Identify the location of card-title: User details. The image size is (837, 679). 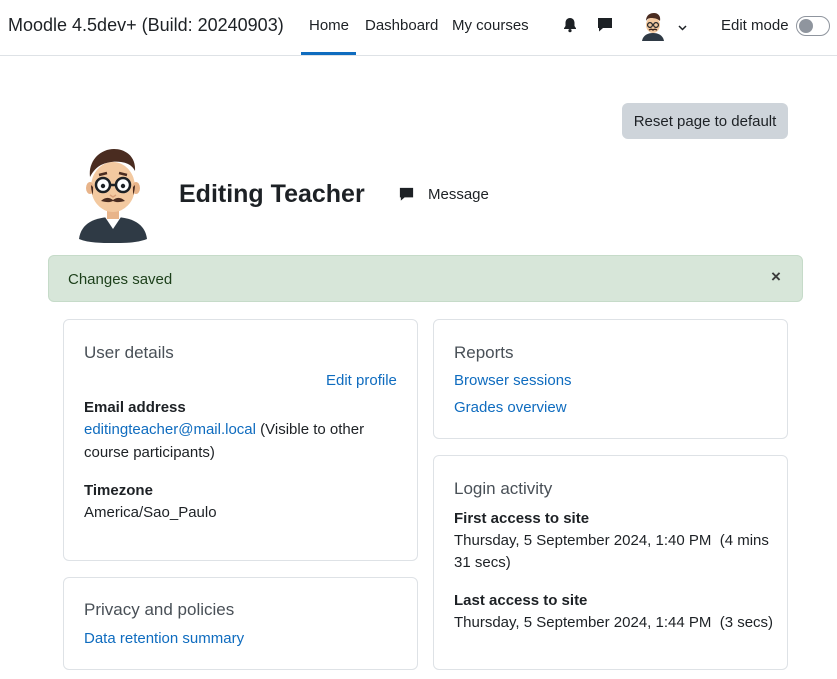
(129, 352).